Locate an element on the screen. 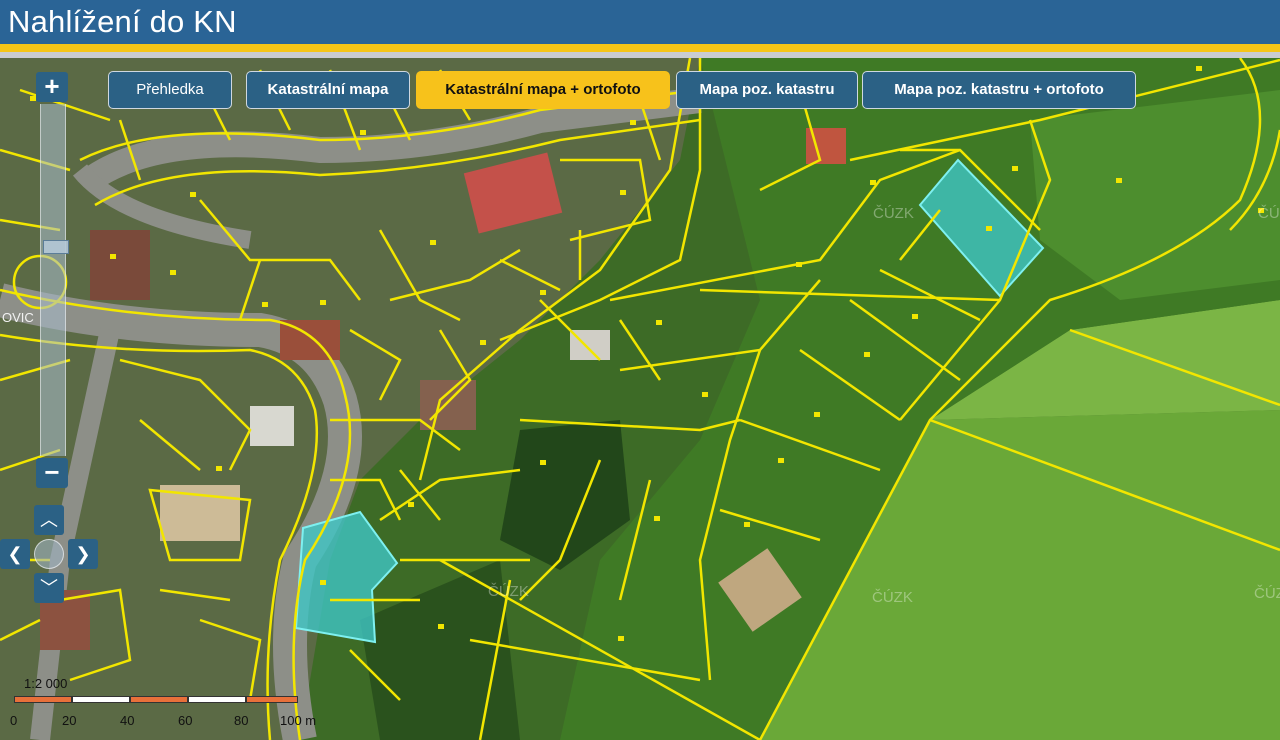 This screenshot has height=740, width=1280. arrow-down-icon: ﹀ is located at coordinates (49, 588).